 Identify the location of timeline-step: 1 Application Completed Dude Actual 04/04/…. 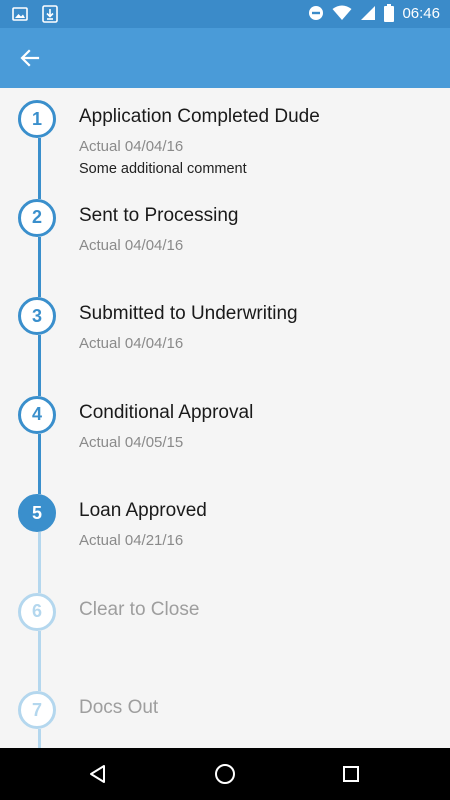
(225, 137).